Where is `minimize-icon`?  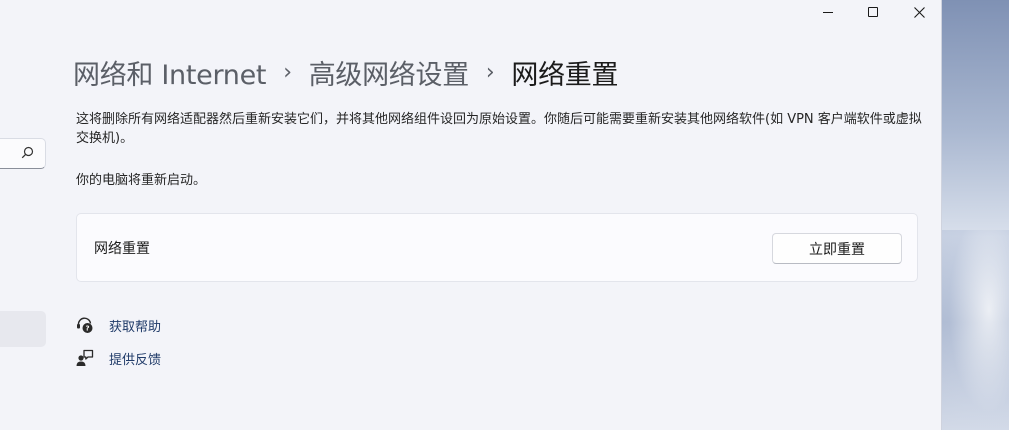 minimize-icon is located at coordinates (828, 12).